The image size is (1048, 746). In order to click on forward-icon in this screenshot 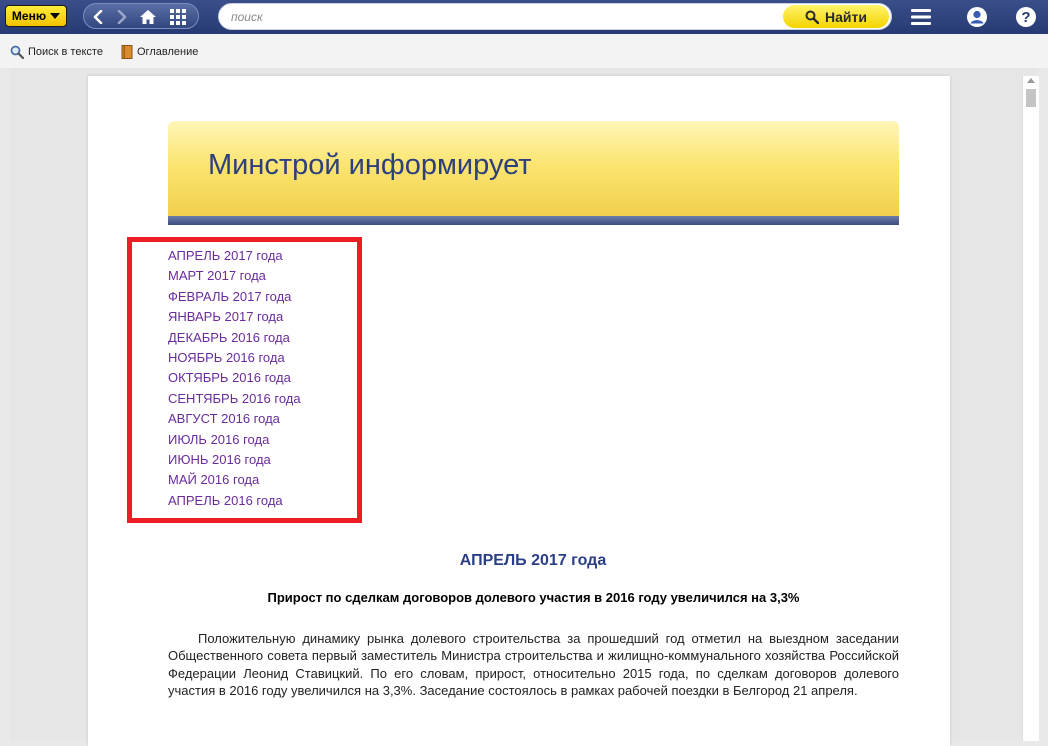, I will do `click(122, 17)`.